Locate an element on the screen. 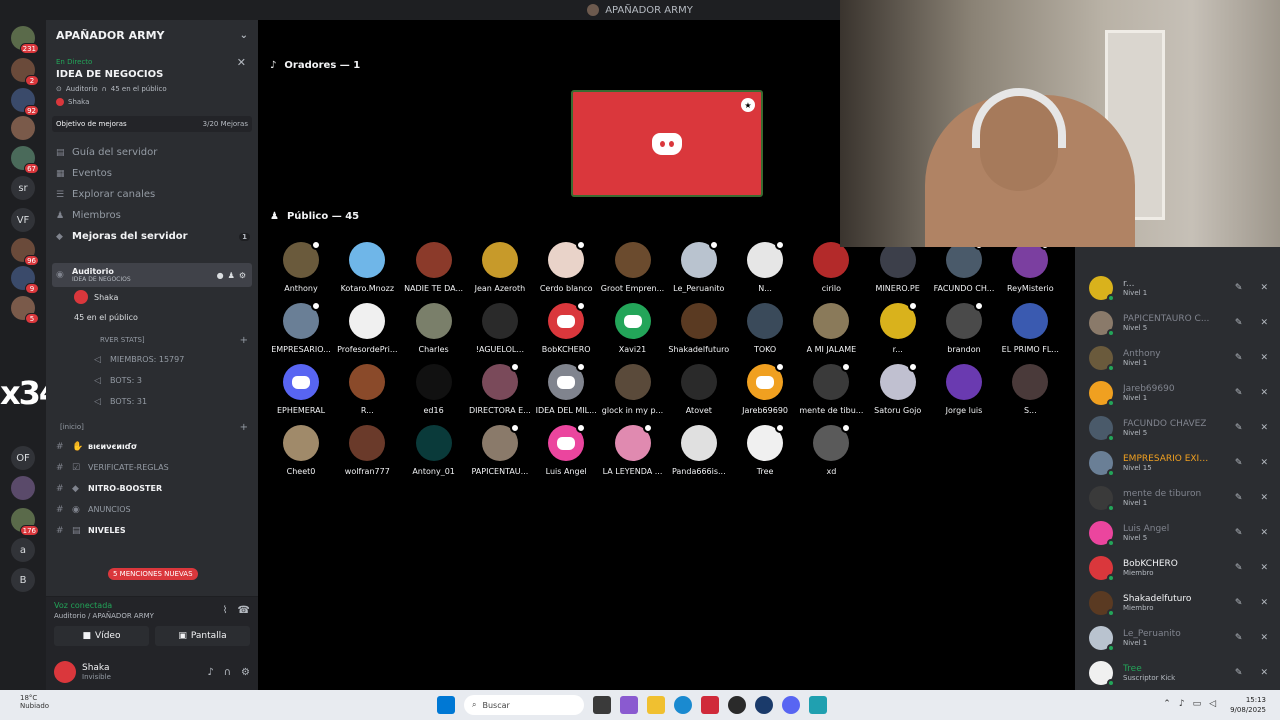  edge-icon is located at coordinates (683, 705).